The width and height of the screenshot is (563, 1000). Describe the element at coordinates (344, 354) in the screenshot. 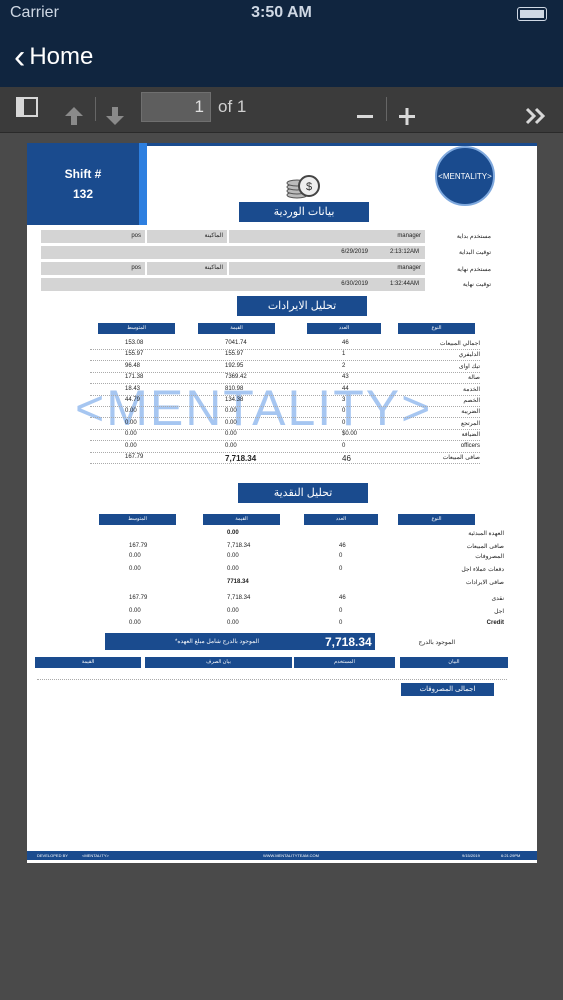

I see `revenue-count: 1` at that location.